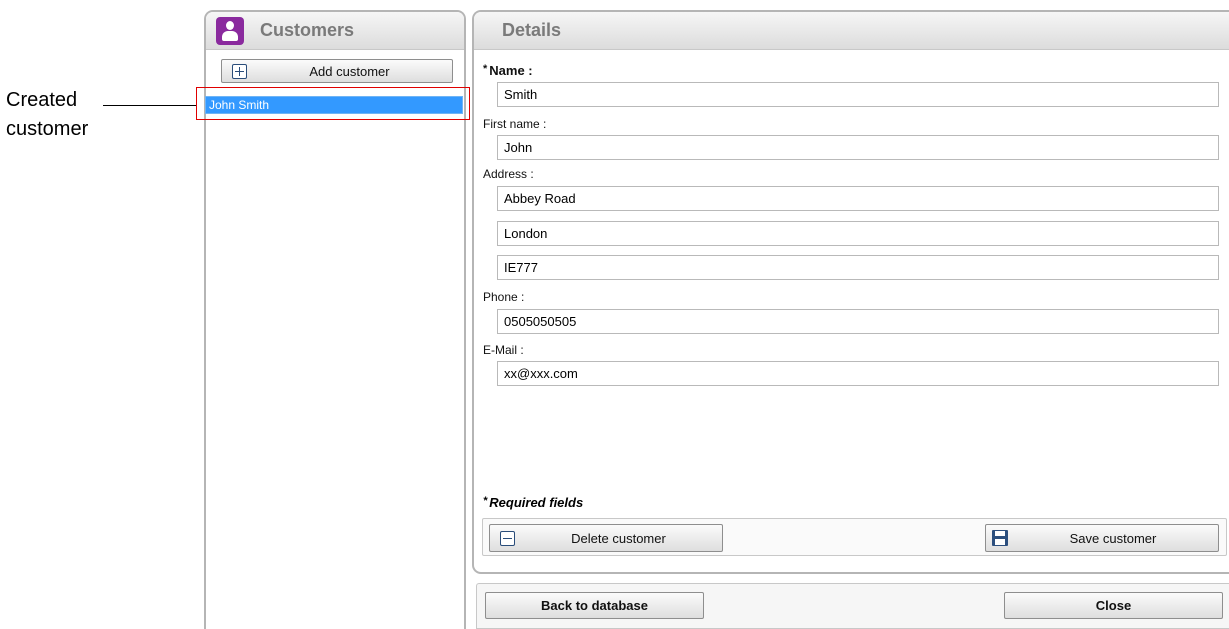 The image size is (1229, 629). I want to click on email-input: xx@xxx.com, so click(858, 373).